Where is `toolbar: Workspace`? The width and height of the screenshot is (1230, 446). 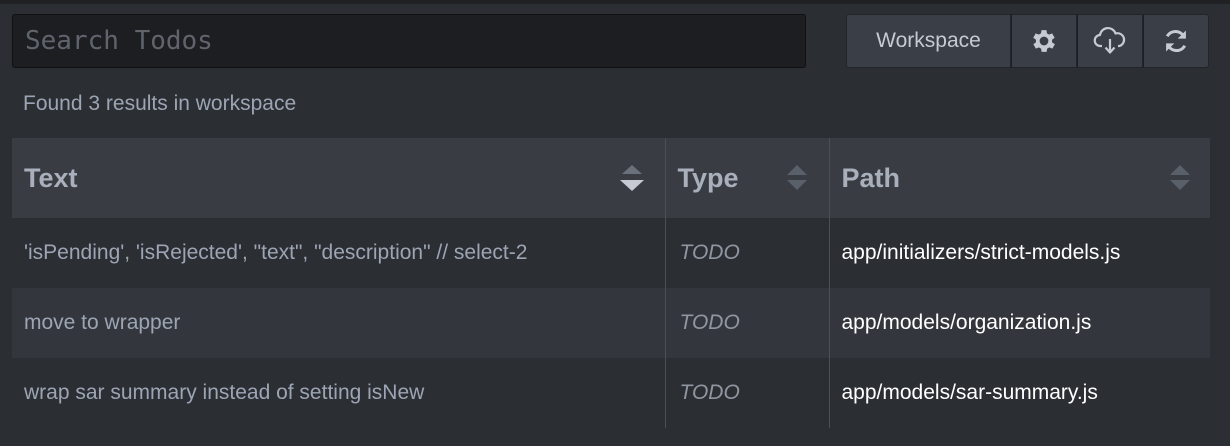
toolbar: Workspace is located at coordinates (1027, 41).